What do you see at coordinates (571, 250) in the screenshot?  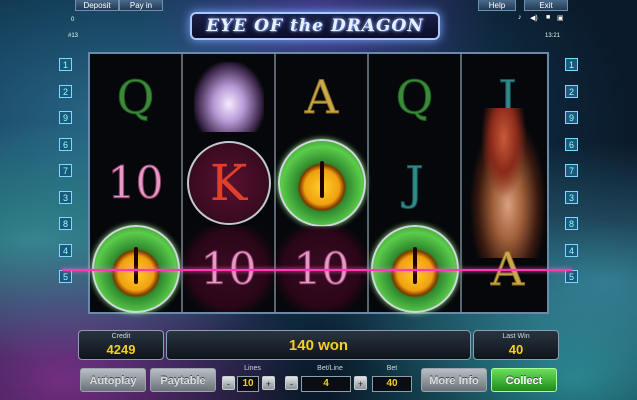 I see `right-line-8: 4` at bounding box center [571, 250].